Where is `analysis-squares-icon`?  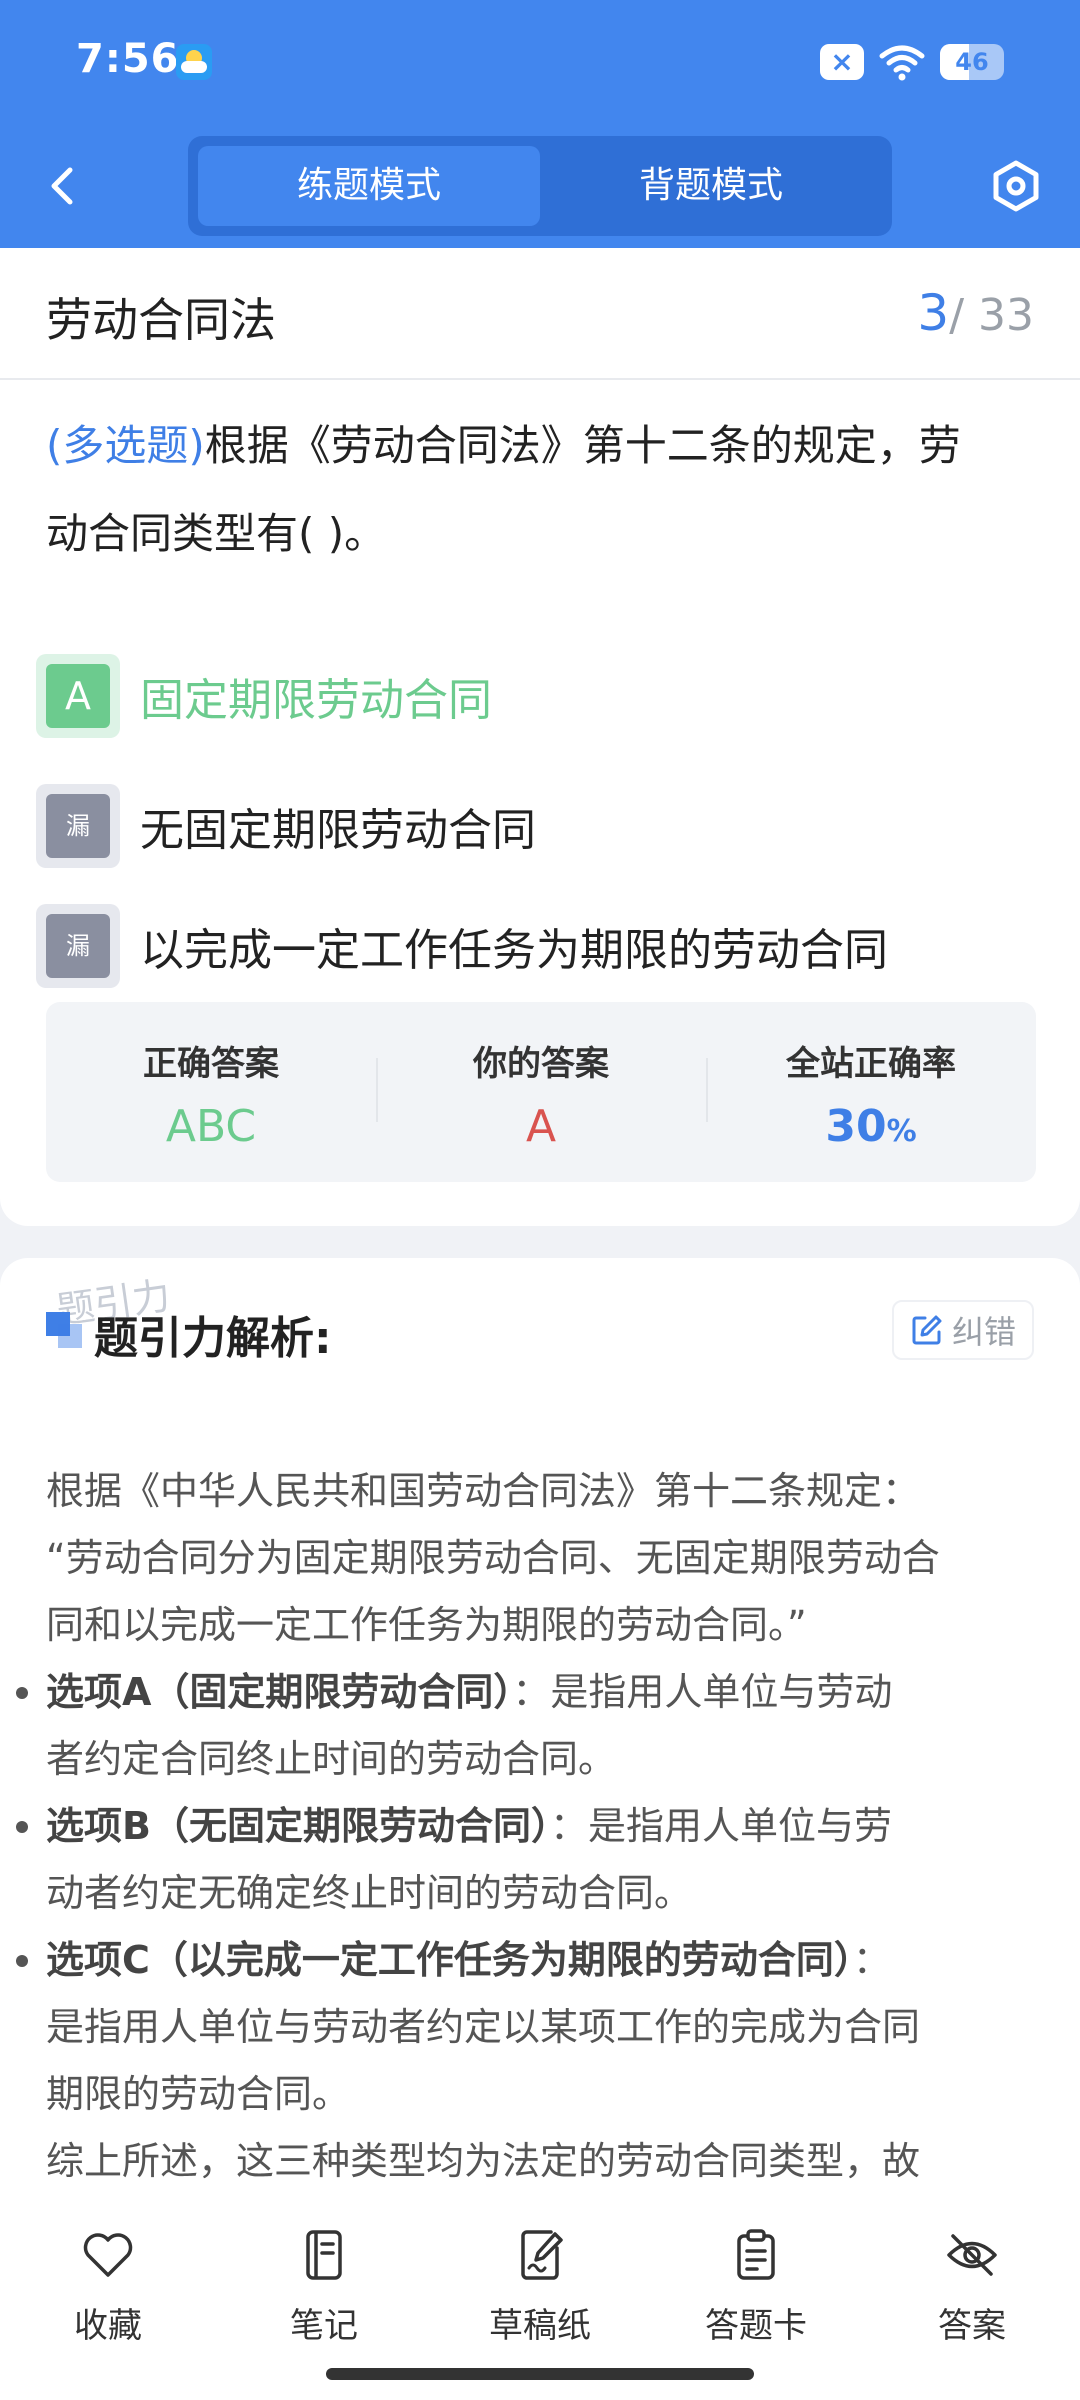 analysis-squares-icon is located at coordinates (64, 1330).